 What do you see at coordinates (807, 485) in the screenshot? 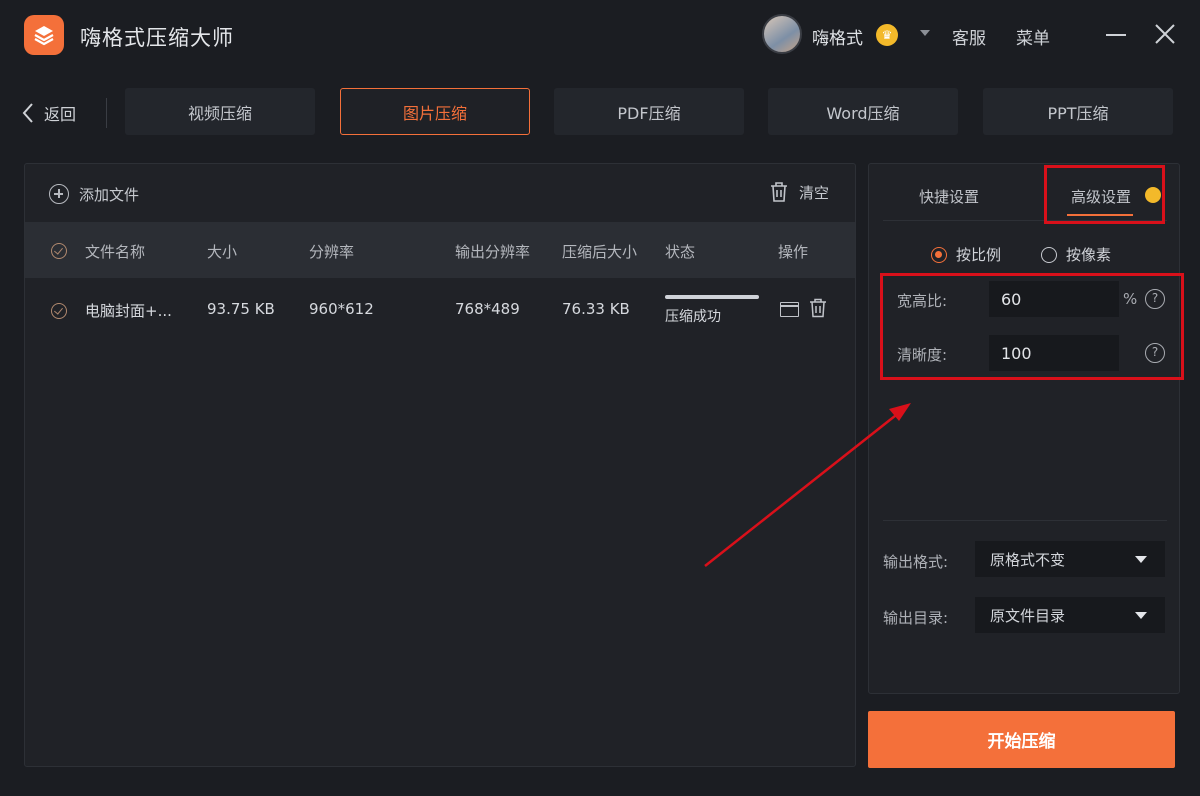
I see `annotation-arrow` at bounding box center [807, 485].